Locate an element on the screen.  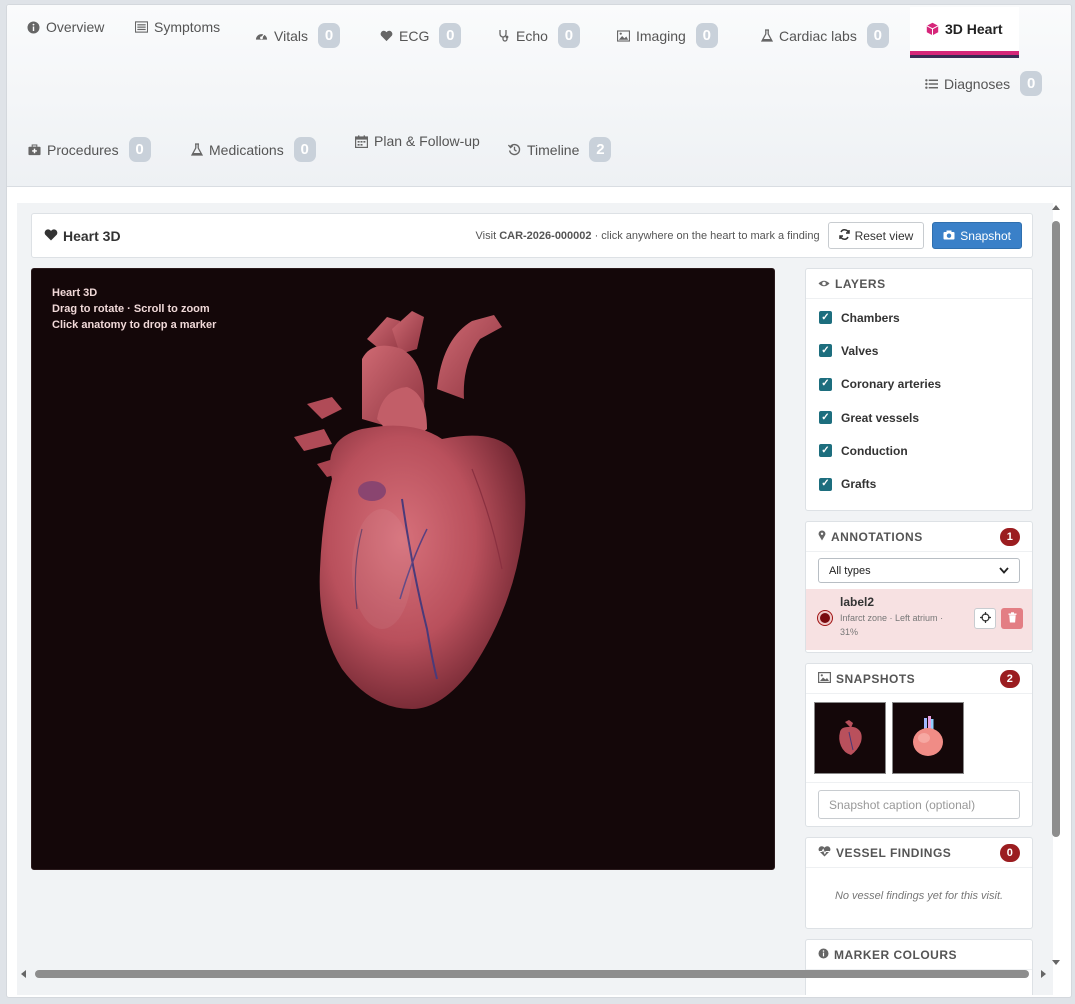
heart-thumbnail-icon is located at coordinates (928, 736).